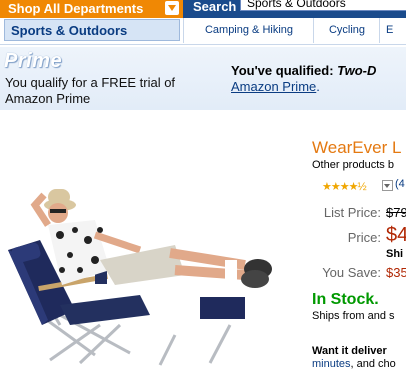 The image size is (406, 373). What do you see at coordinates (396, 235) in the screenshot?
I see `price-value: $4` at bounding box center [396, 235].